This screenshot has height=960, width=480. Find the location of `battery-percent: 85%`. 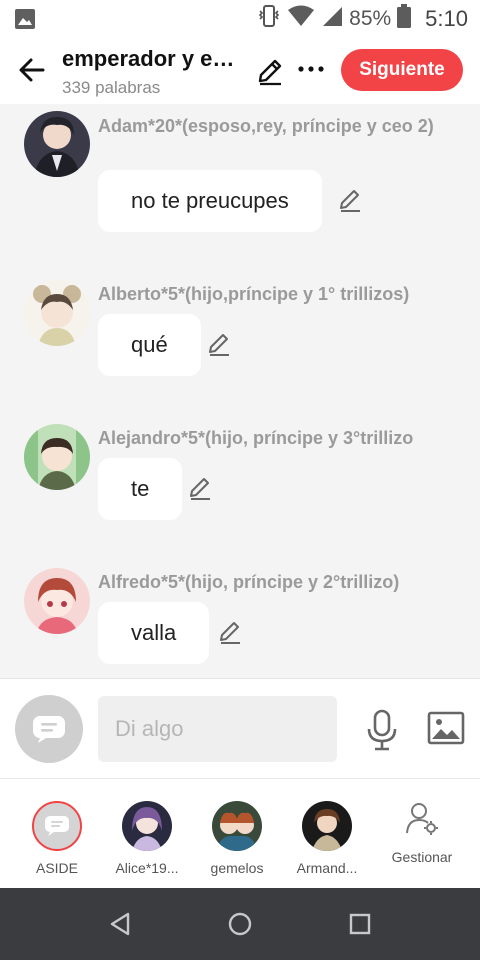

battery-percent: 85% is located at coordinates (370, 18).